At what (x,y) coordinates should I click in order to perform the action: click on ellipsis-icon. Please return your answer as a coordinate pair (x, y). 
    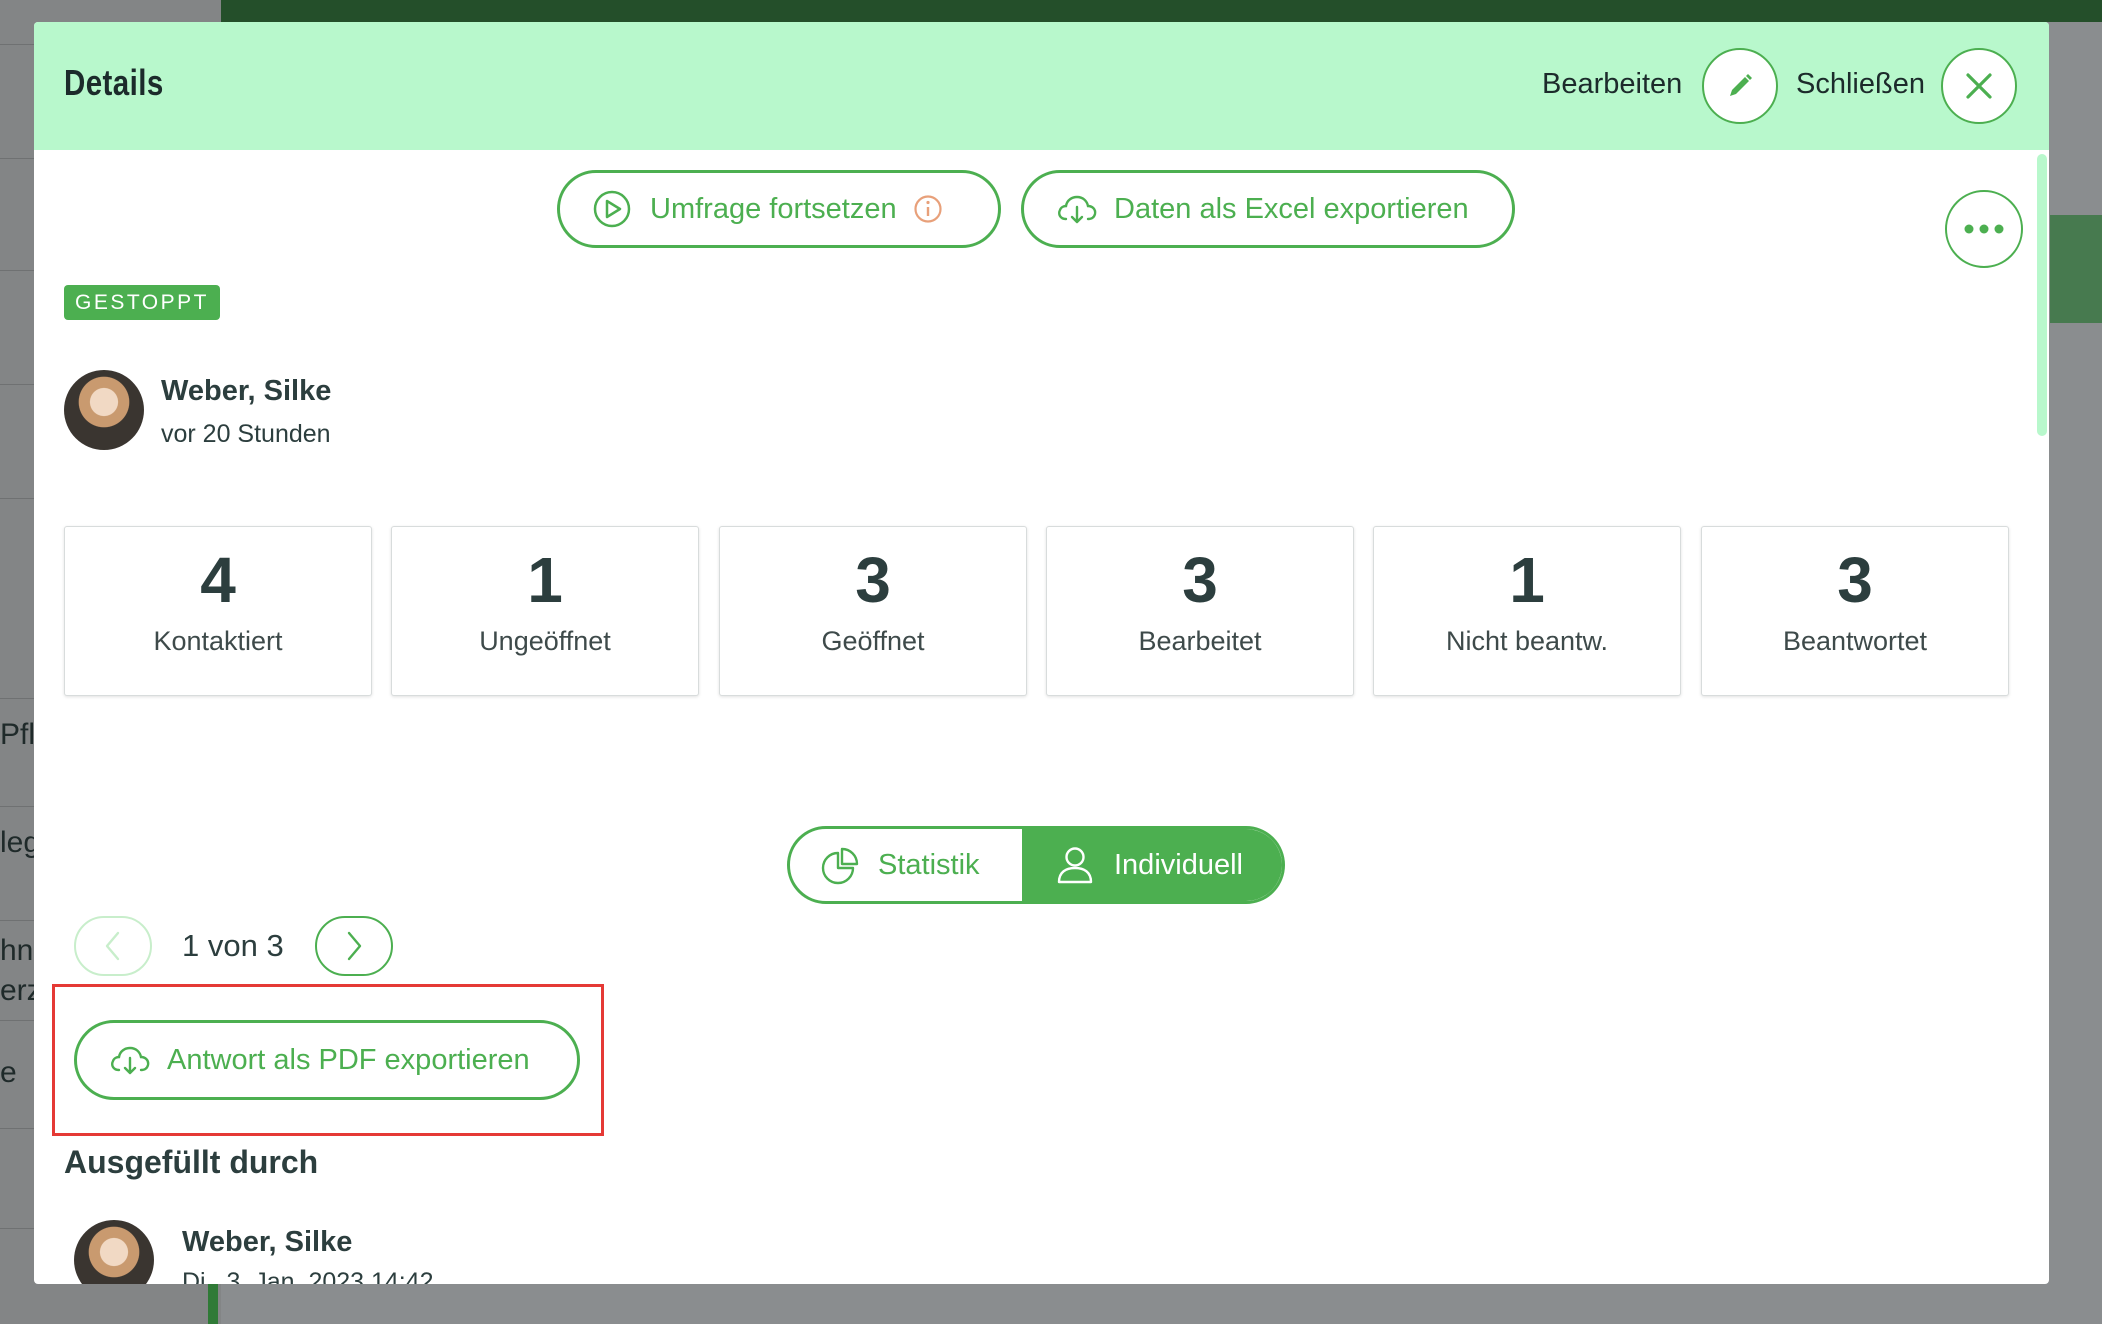
    Looking at the image, I should click on (1984, 229).